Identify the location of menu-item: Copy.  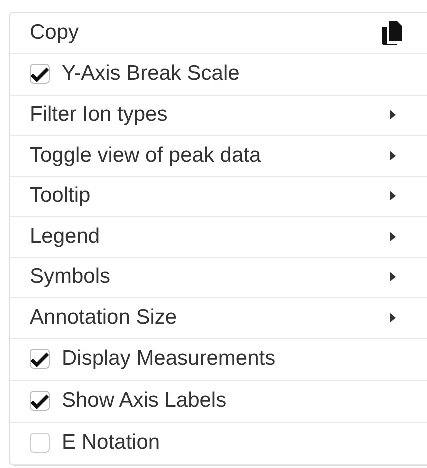
(218, 33).